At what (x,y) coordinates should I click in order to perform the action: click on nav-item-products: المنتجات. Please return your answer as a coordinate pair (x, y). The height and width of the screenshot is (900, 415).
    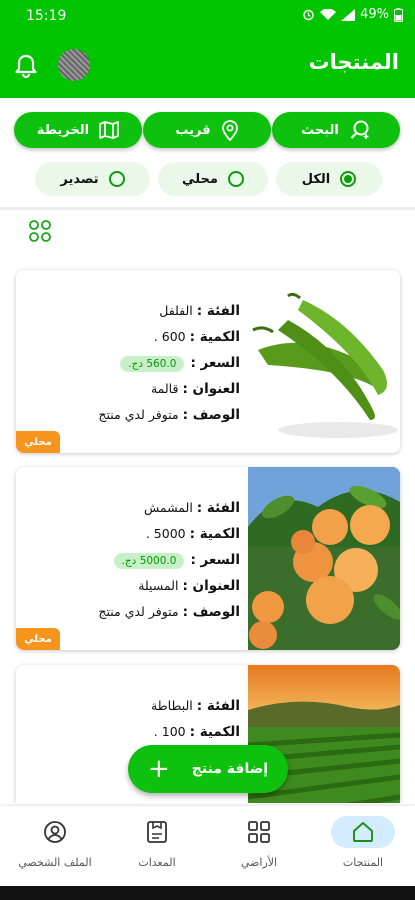
    Looking at the image, I should click on (363, 849).